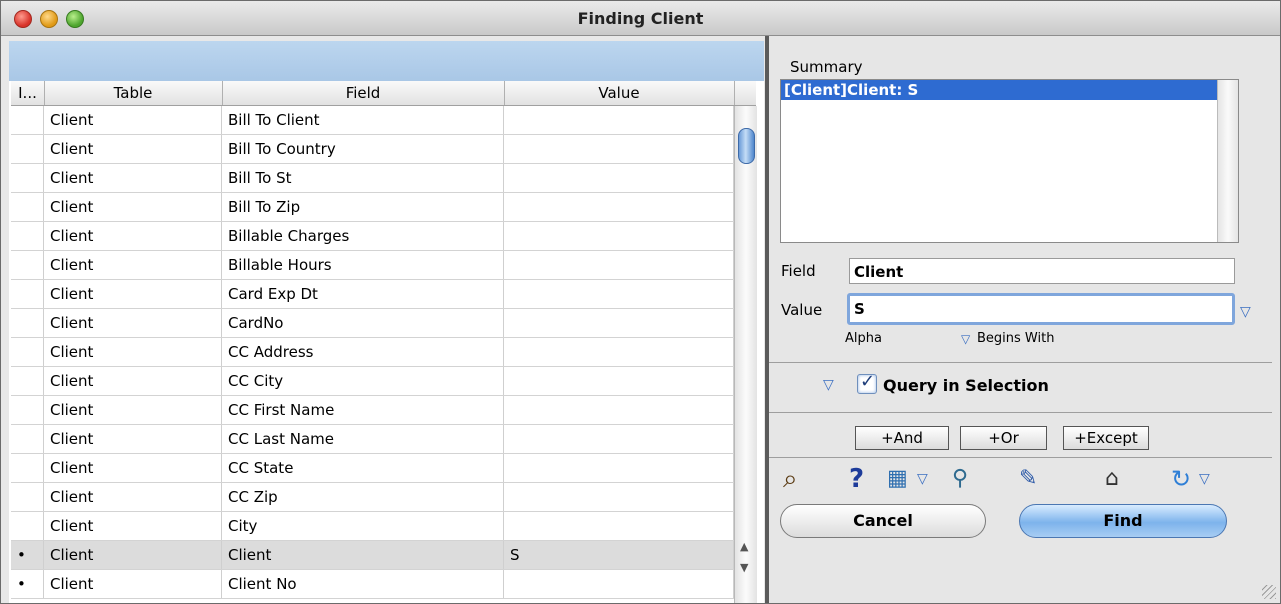 This screenshot has height=604, width=1281. What do you see at coordinates (363, 265) in the screenshot?
I see `row-field-cell: Billable Hours` at bounding box center [363, 265].